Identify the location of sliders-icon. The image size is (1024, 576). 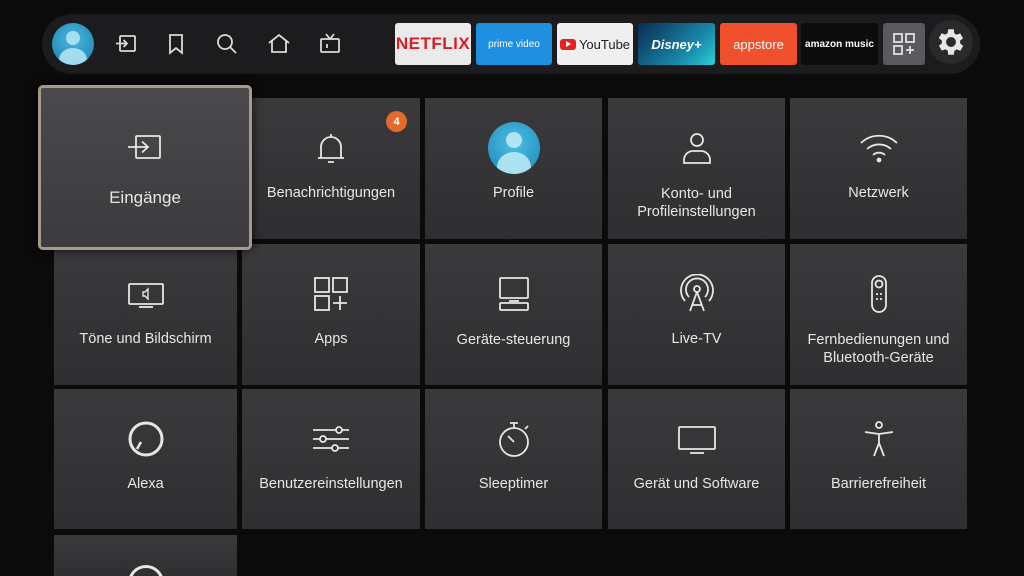
(331, 439).